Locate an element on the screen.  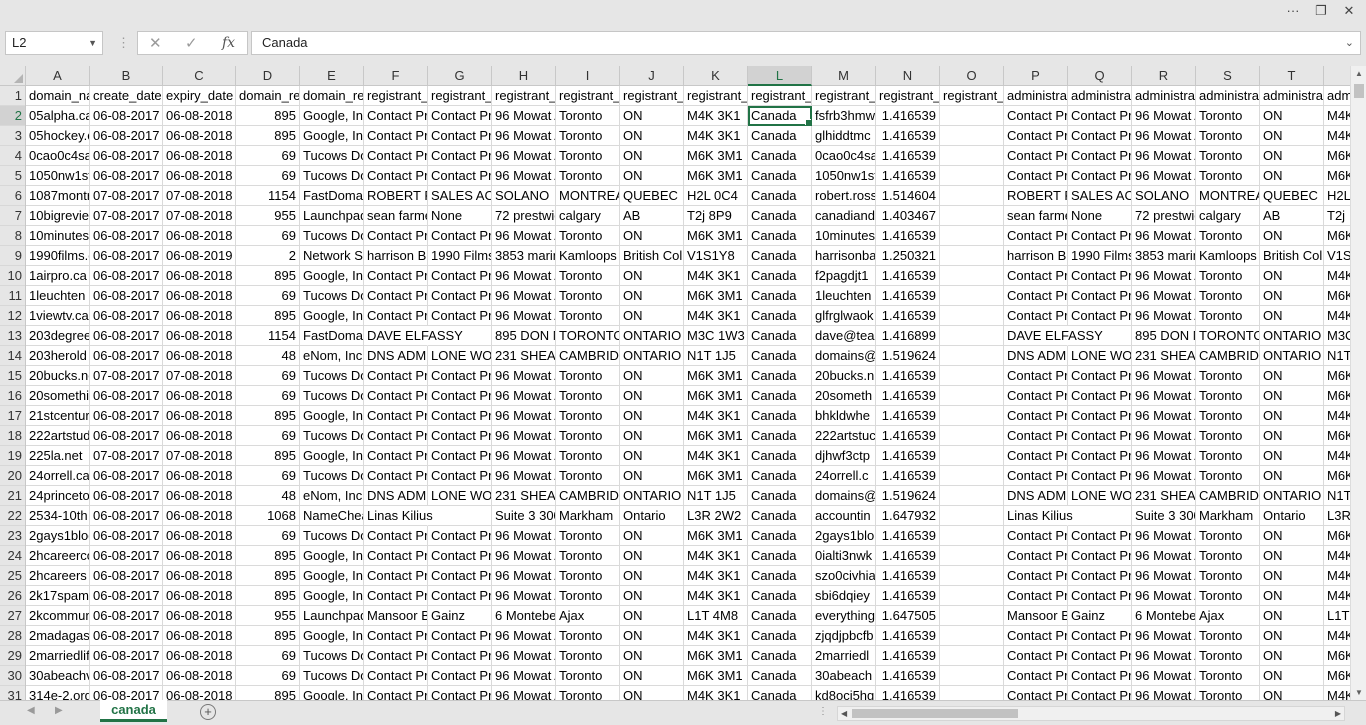
cell-h17: 96 Mowat Ave is located at coordinates (524, 416).